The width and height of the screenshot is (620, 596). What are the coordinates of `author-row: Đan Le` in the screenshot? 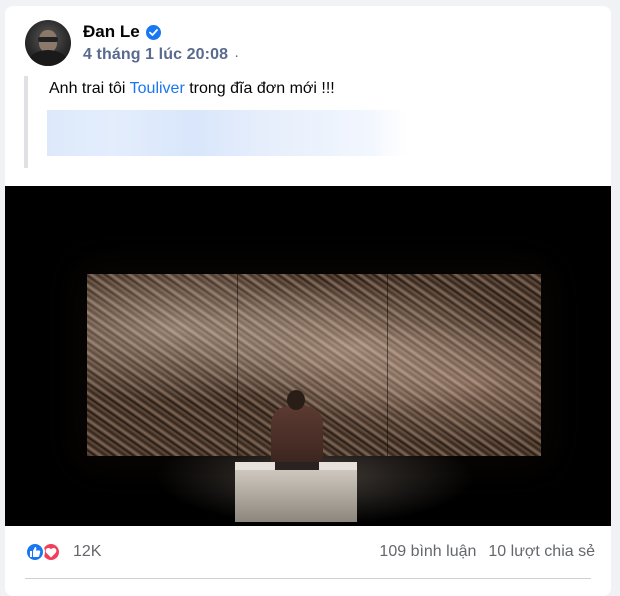 It's located at (122, 32).